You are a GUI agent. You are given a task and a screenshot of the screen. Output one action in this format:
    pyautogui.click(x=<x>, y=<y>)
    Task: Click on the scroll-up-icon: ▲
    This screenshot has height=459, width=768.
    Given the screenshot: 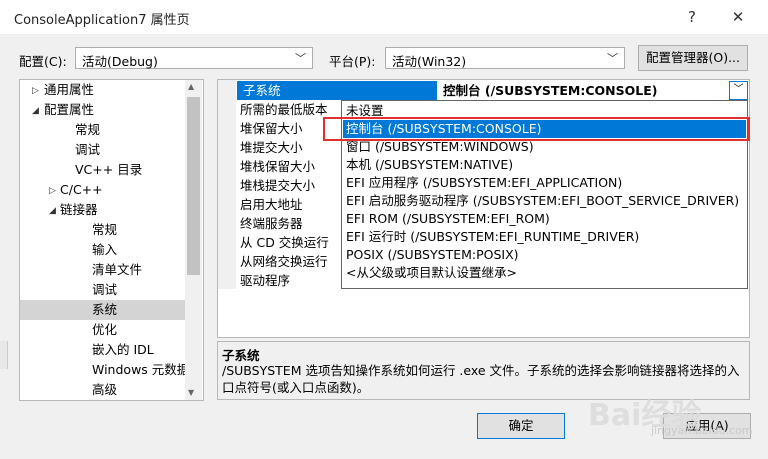 What is the action you would take?
    pyautogui.click(x=191, y=86)
    